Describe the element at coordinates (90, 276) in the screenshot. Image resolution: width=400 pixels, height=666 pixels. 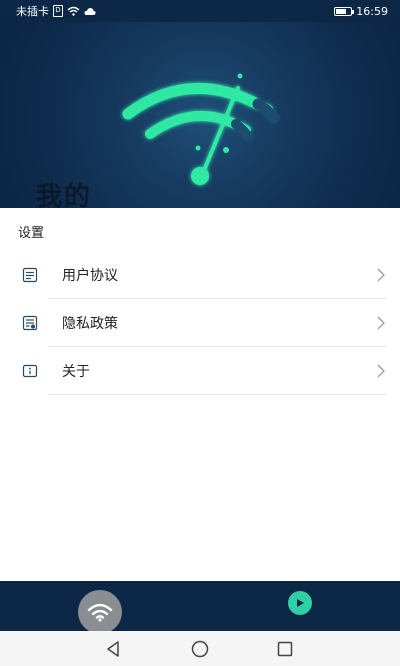
I see `user-agreement-label: 用户协议` at that location.